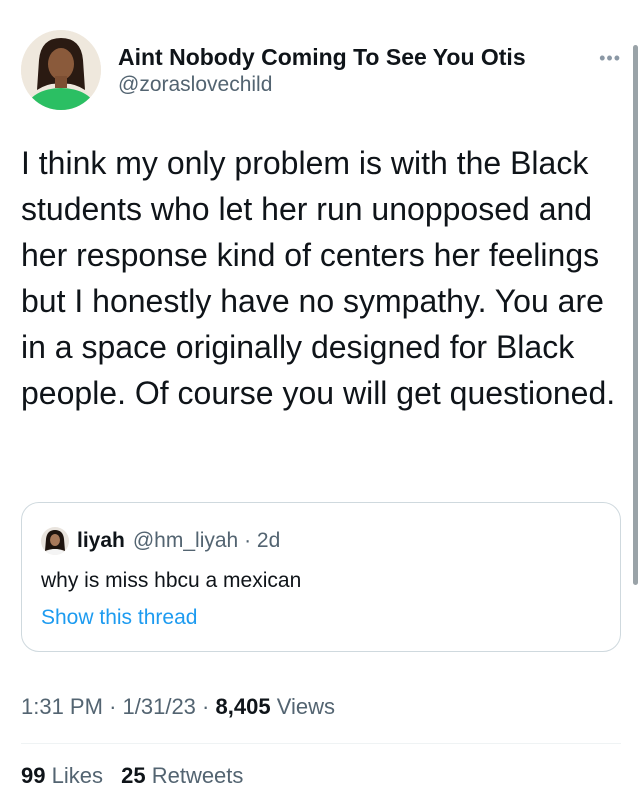 This screenshot has width=642, height=800. Describe the element at coordinates (159, 706) in the screenshot. I see `tweet-date: 1/31/23` at that location.